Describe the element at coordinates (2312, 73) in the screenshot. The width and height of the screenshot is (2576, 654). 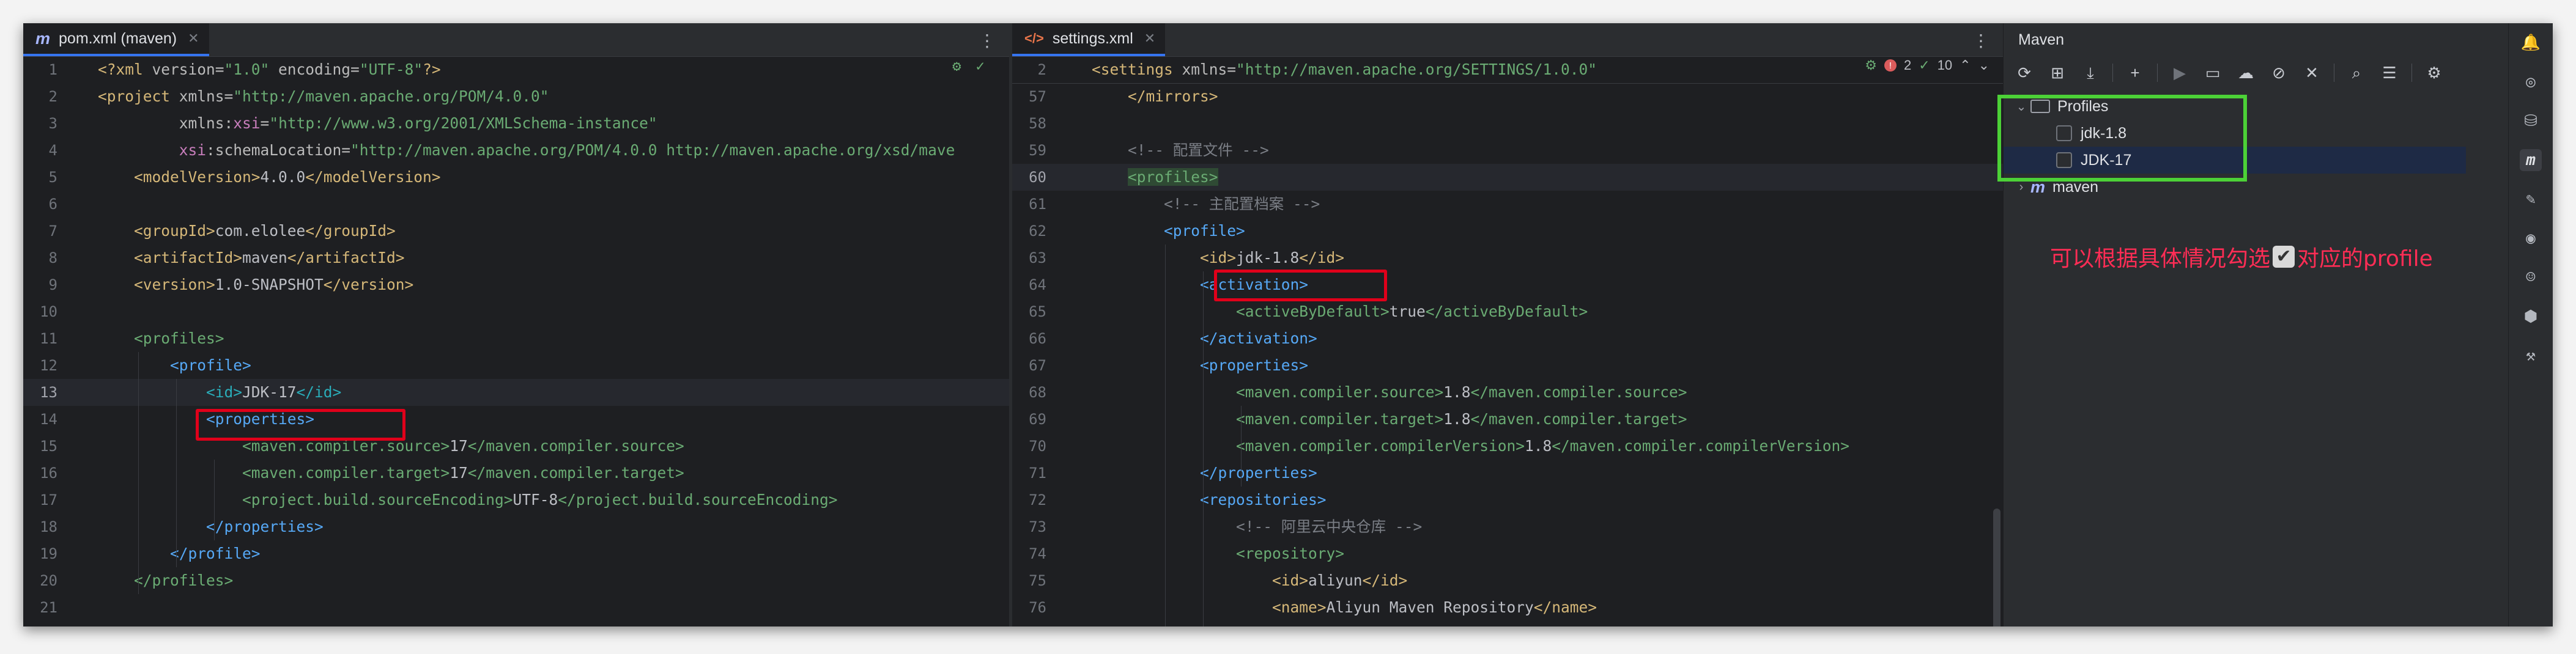
I see `collapse-icon: ✕` at that location.